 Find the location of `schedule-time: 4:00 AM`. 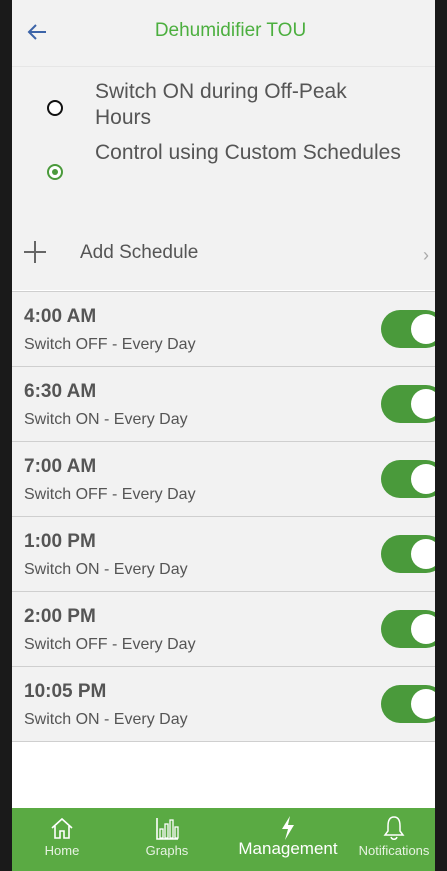

schedule-time: 4:00 AM is located at coordinates (60, 316).